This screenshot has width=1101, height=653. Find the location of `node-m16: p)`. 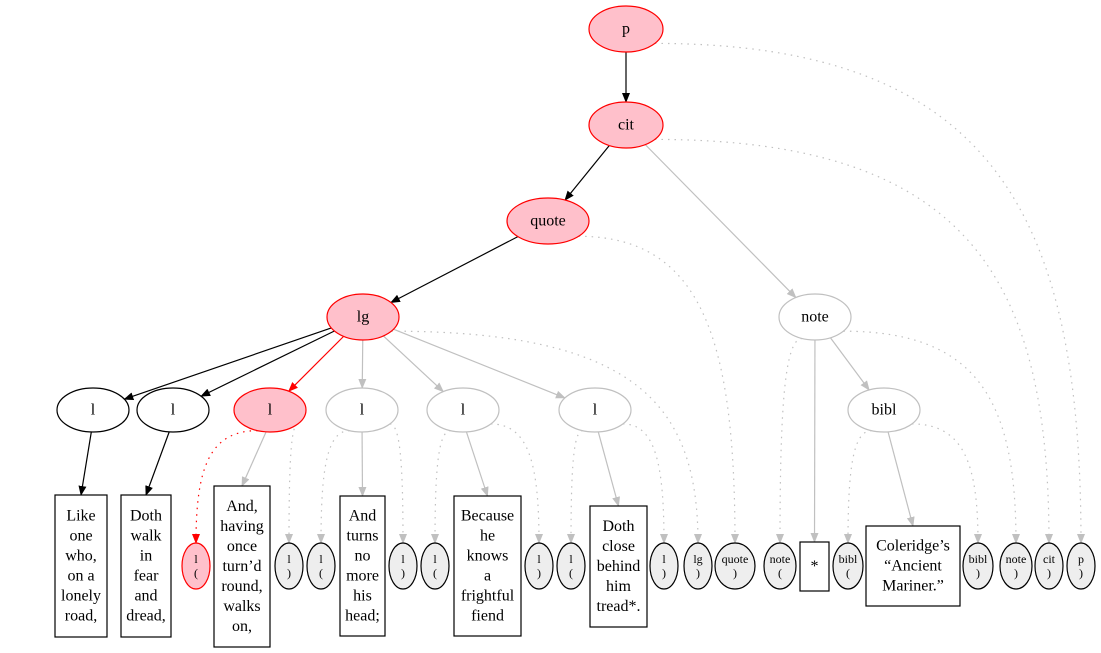

node-m16: p) is located at coordinates (1081, 566).